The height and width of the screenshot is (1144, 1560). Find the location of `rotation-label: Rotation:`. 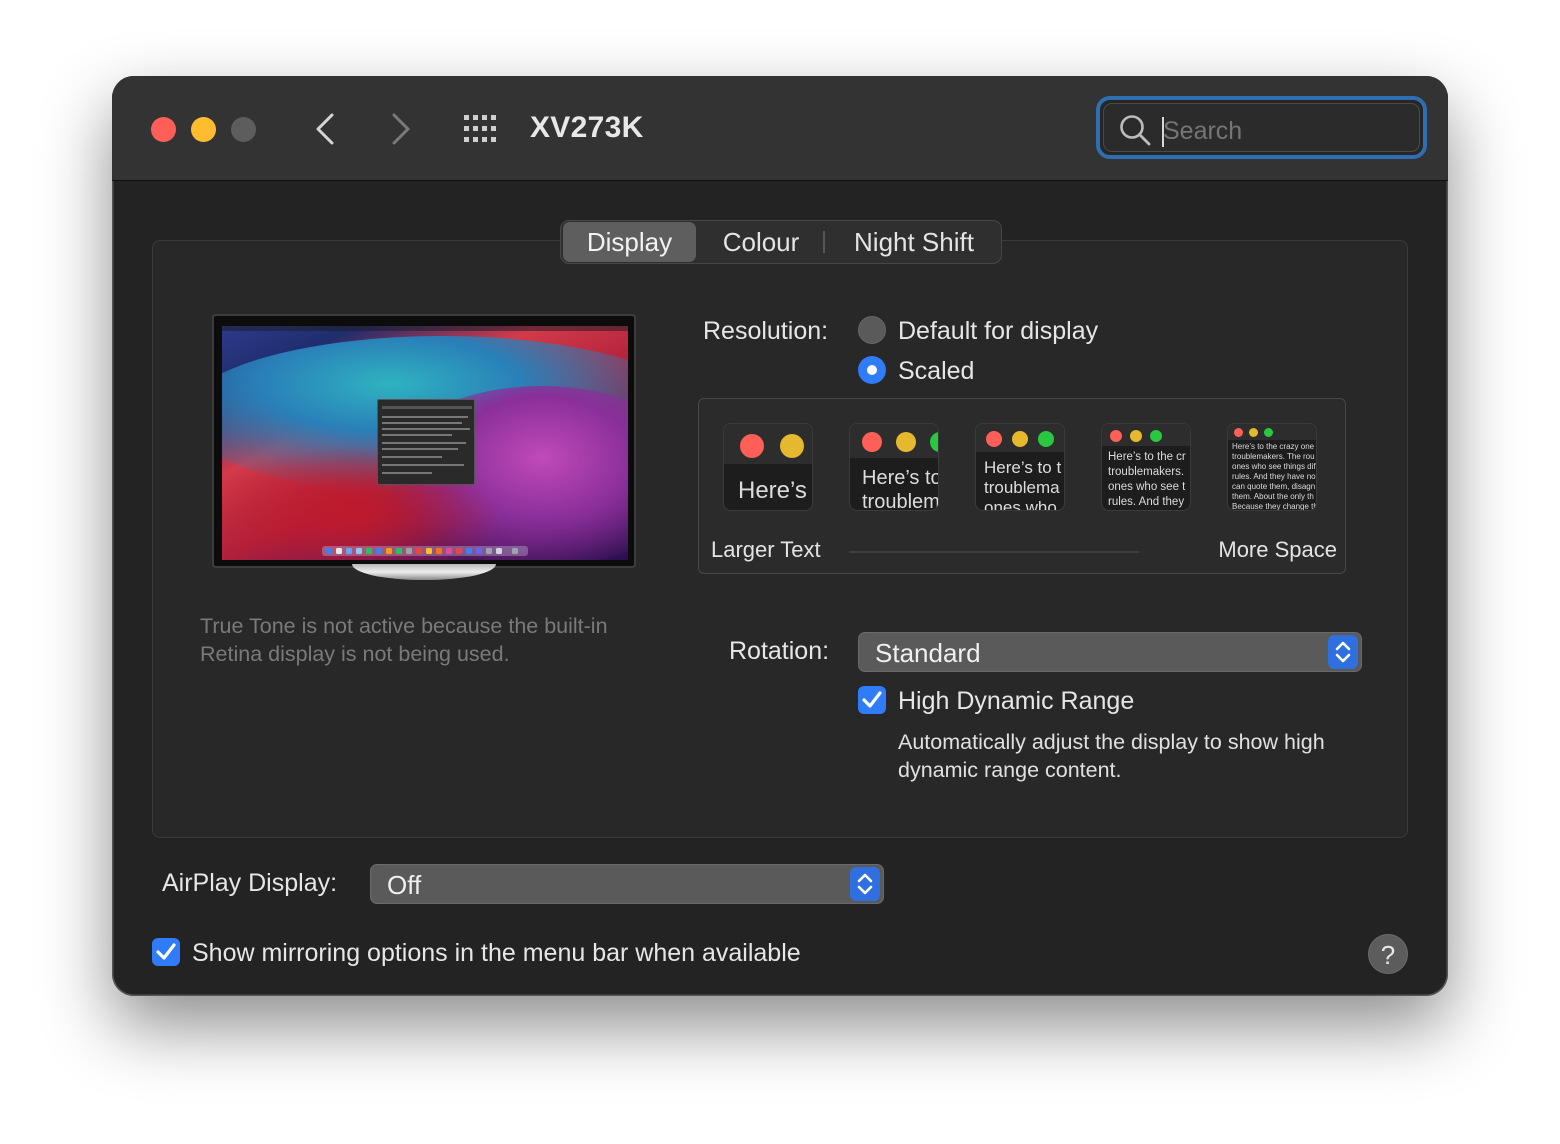

rotation-label: Rotation: is located at coordinates (779, 651).